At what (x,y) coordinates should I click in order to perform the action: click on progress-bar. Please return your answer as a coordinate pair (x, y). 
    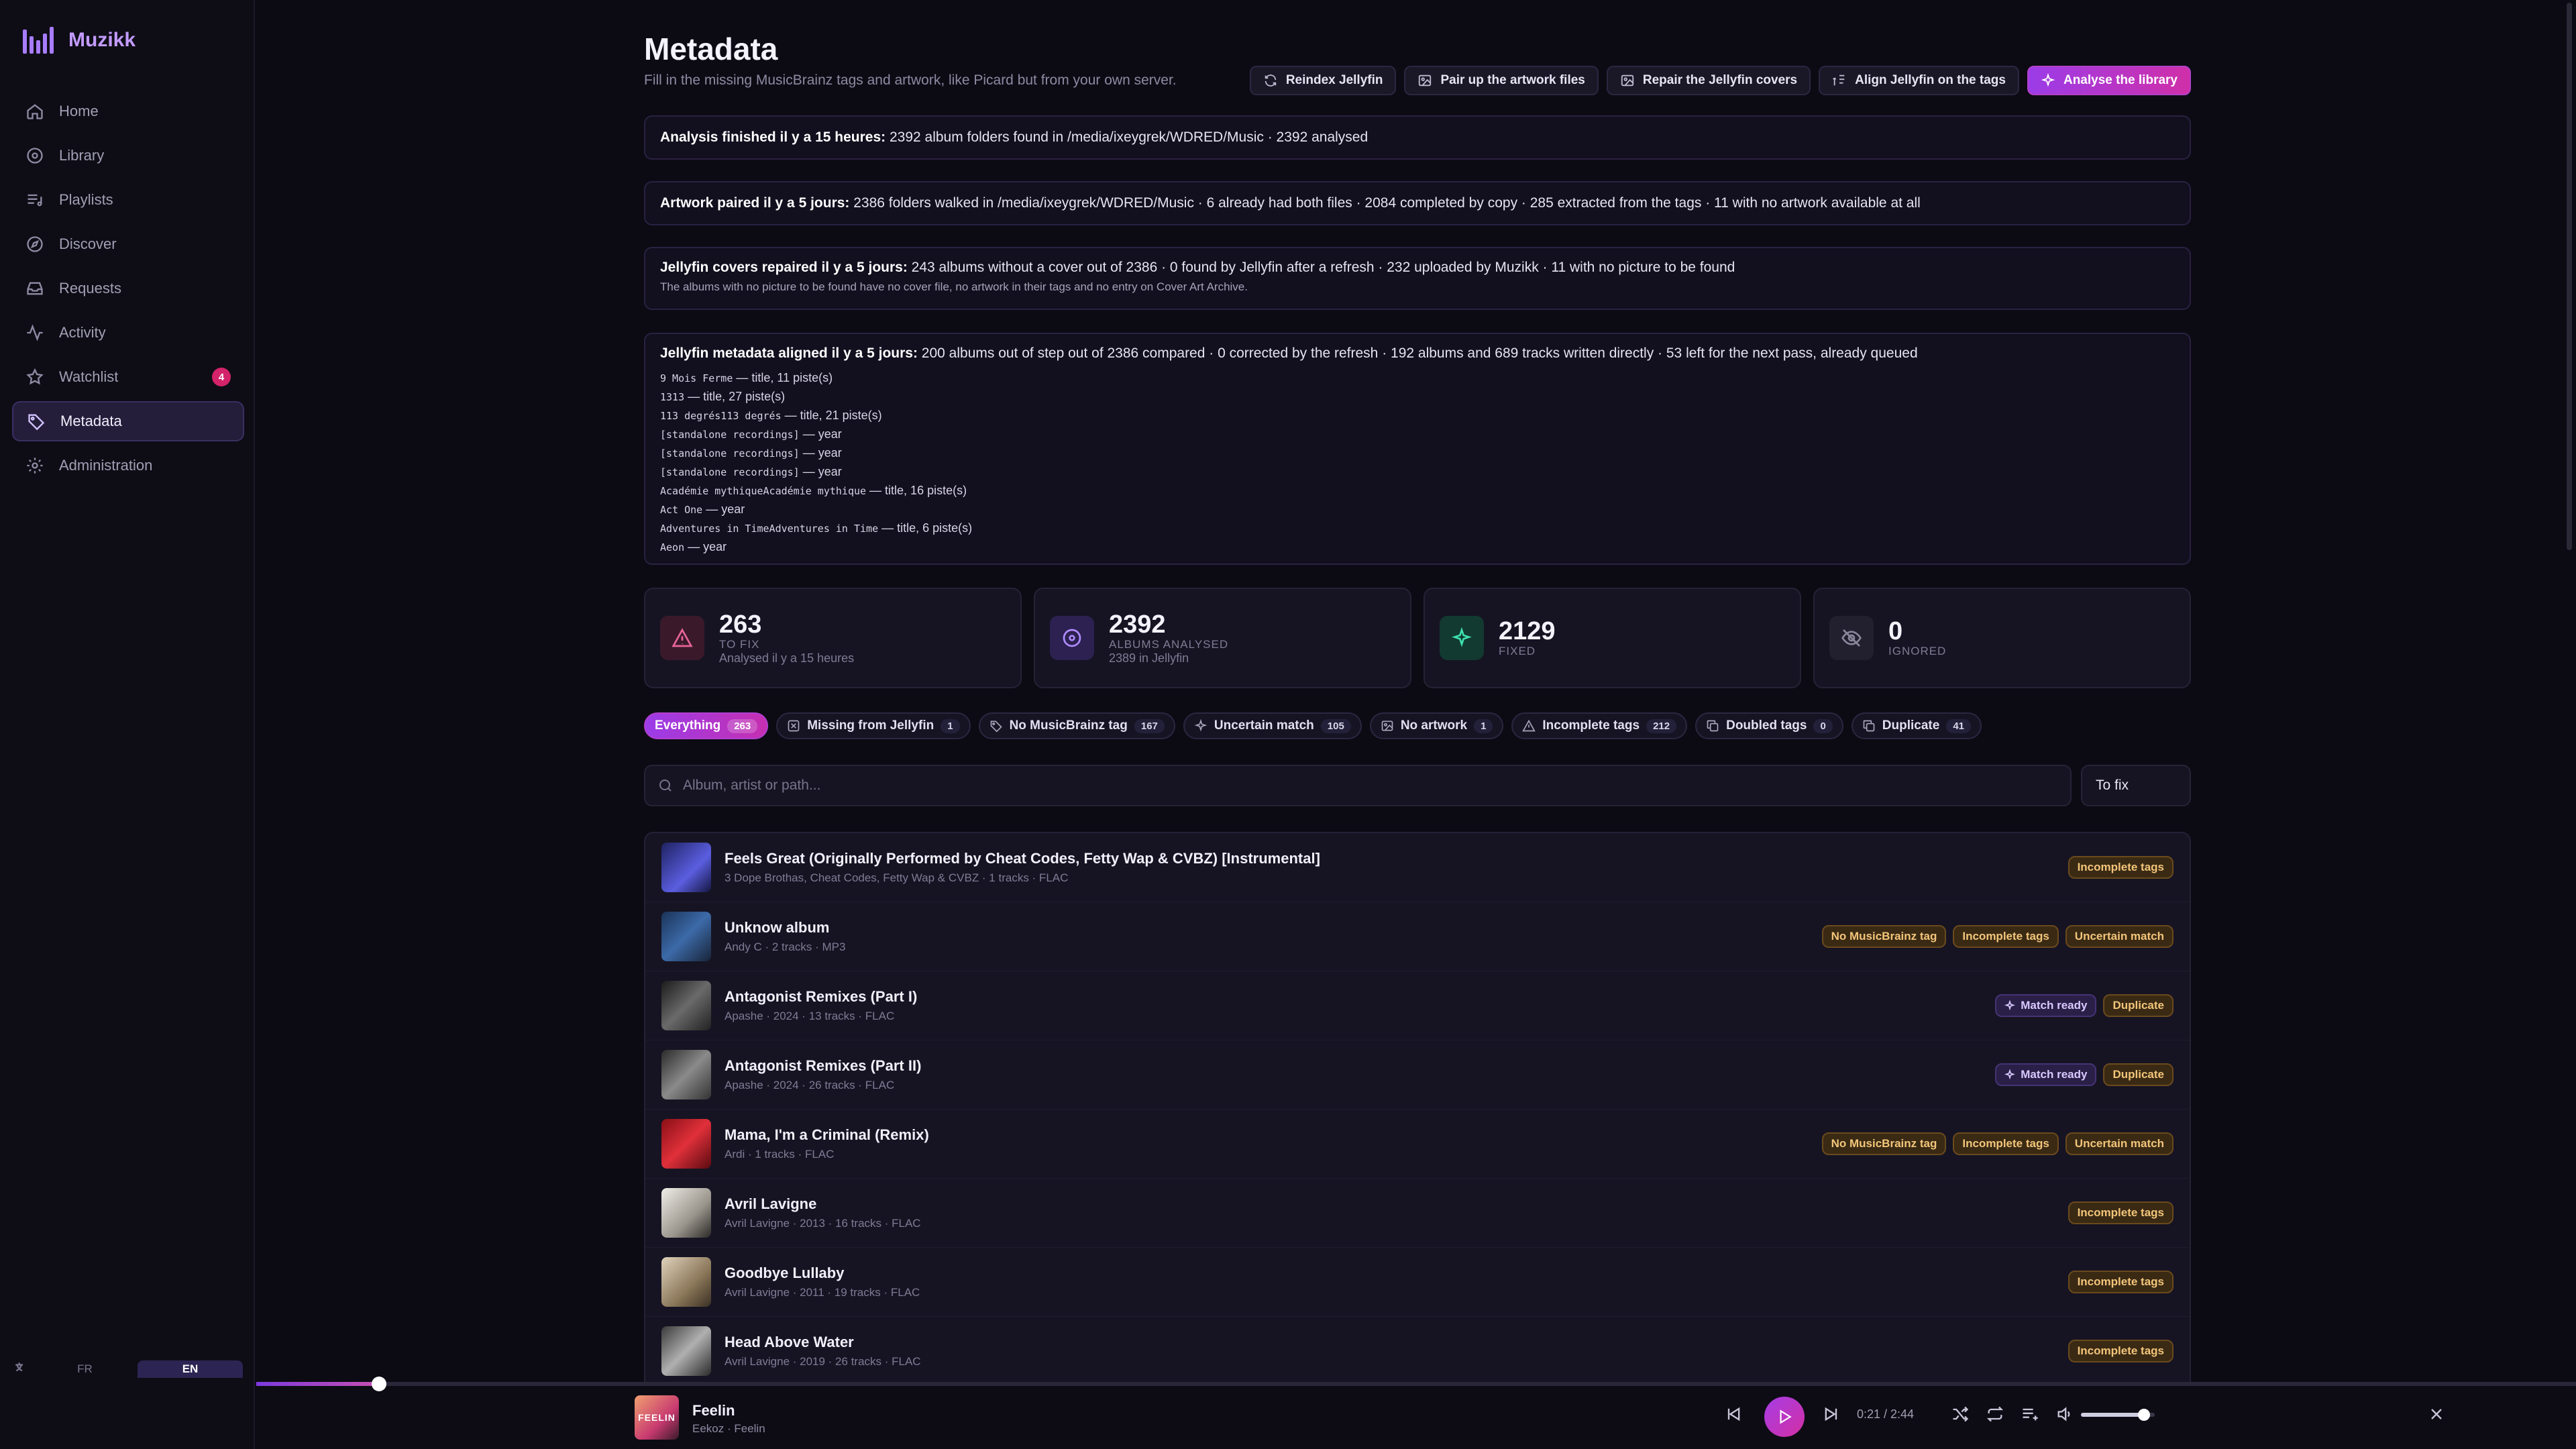
    Looking at the image, I should click on (1416, 1384).